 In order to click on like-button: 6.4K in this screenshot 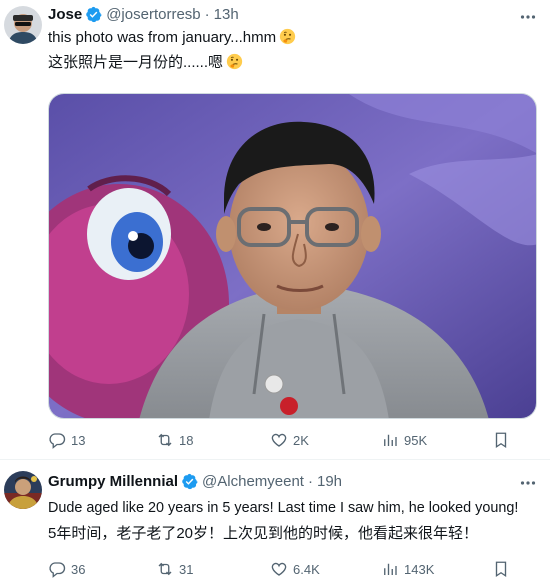, I will do `click(295, 569)`.